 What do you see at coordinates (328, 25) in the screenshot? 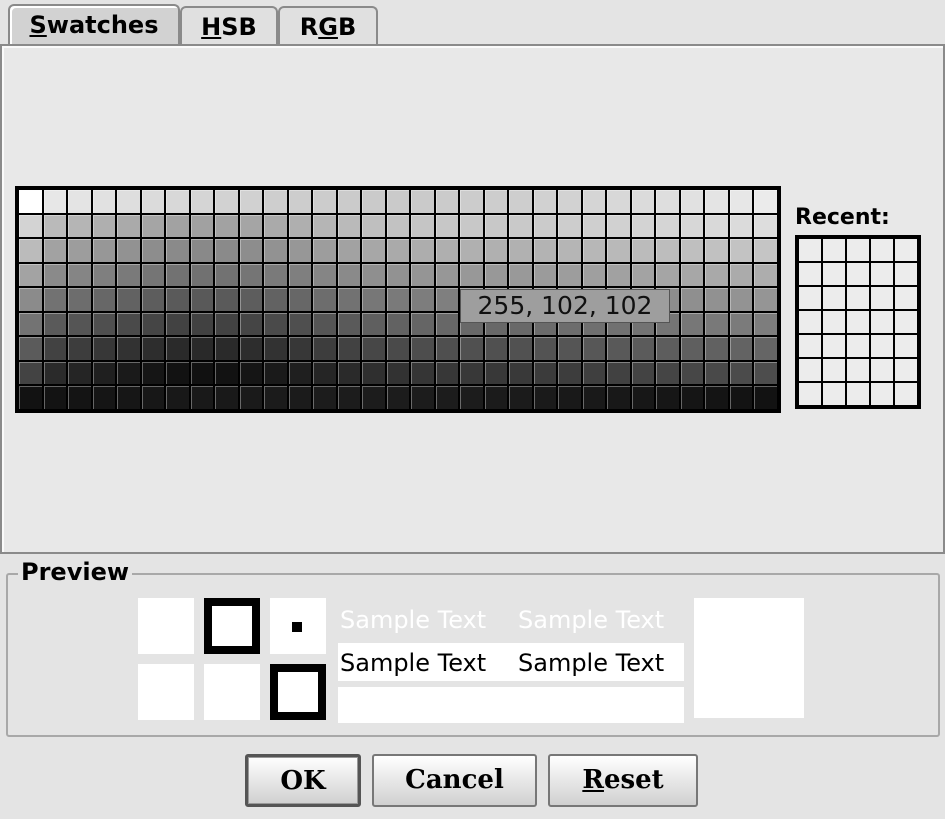
I see `tab-rgb: RGB` at bounding box center [328, 25].